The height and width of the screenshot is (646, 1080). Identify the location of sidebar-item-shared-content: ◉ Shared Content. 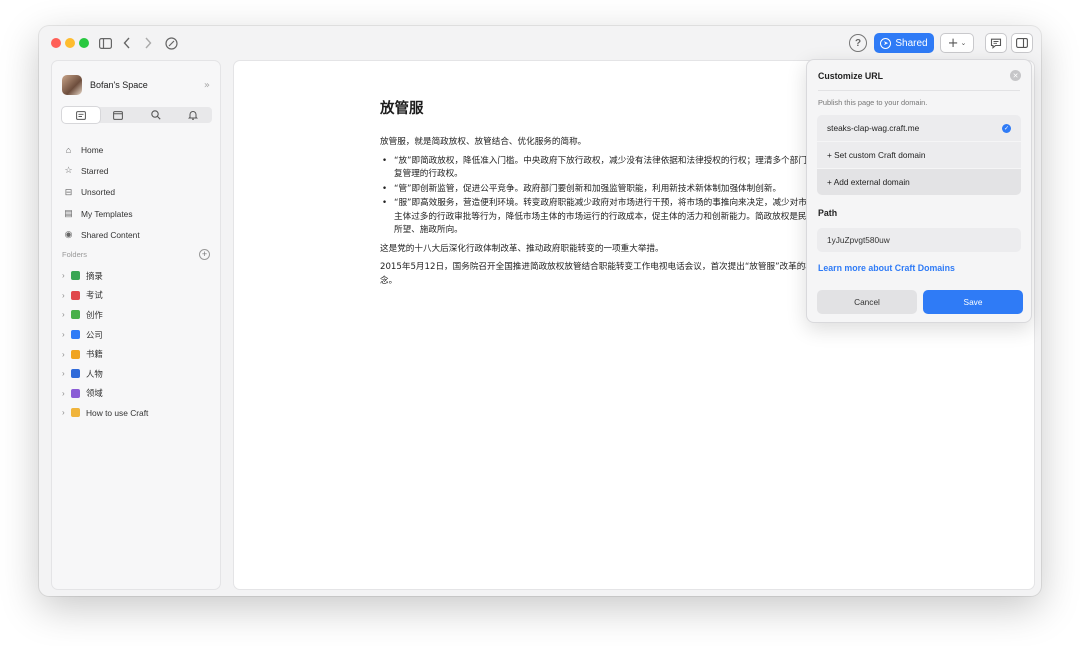
(136, 234).